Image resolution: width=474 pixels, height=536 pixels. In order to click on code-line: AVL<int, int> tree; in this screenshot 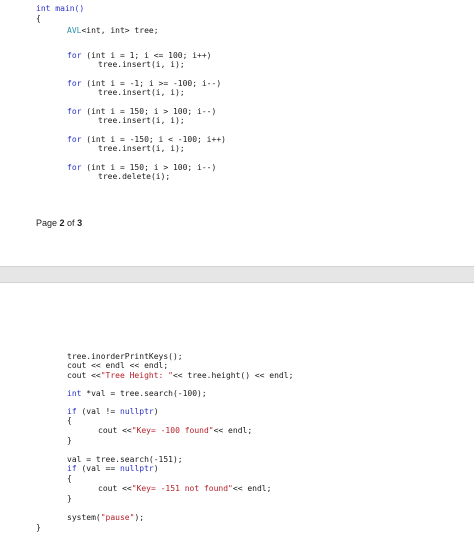, I will do `click(113, 30)`.